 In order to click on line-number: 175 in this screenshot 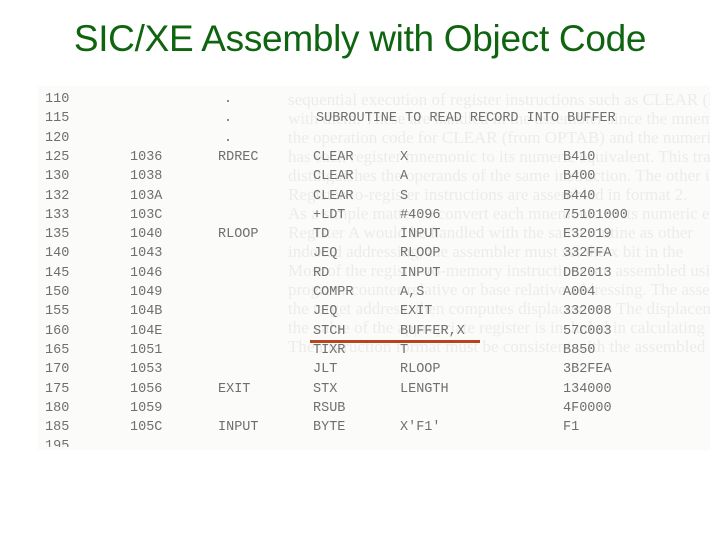, I will do `click(57, 389)`.